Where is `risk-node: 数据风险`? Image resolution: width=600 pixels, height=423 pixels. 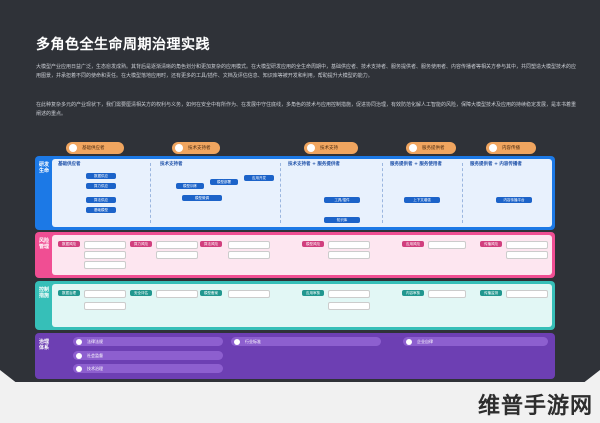
risk-node: 数据风险 is located at coordinates (69, 244).